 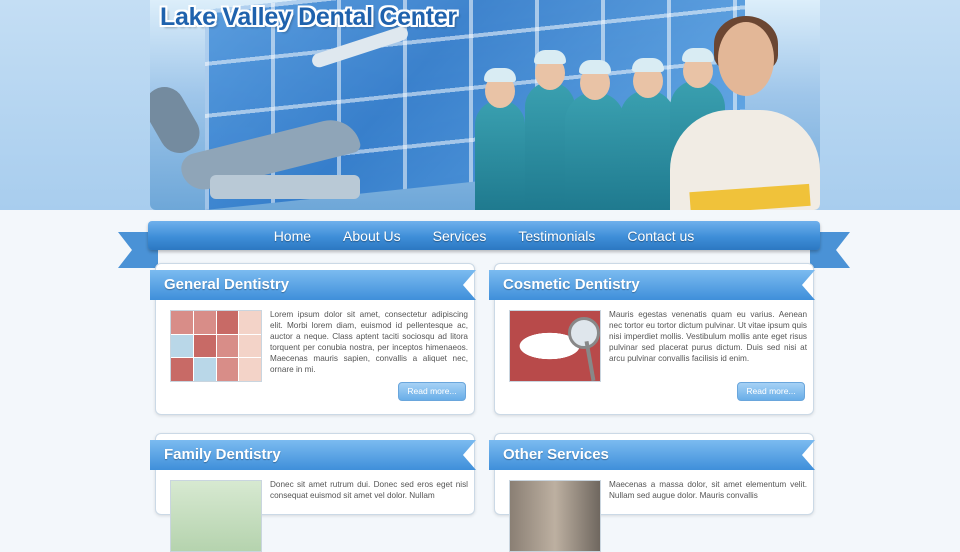 What do you see at coordinates (740, 113) in the screenshot?
I see `doctor-image` at bounding box center [740, 113].